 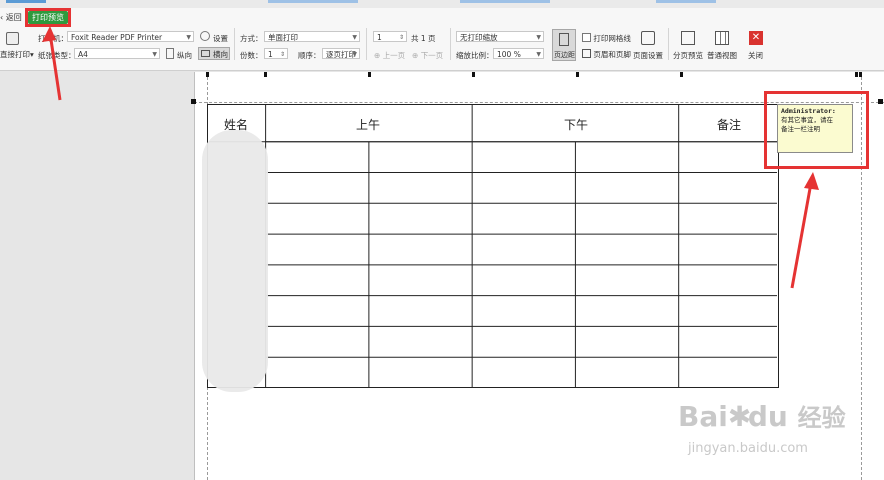 What do you see at coordinates (586, 37) in the screenshot?
I see `checkbox-icon` at bounding box center [586, 37].